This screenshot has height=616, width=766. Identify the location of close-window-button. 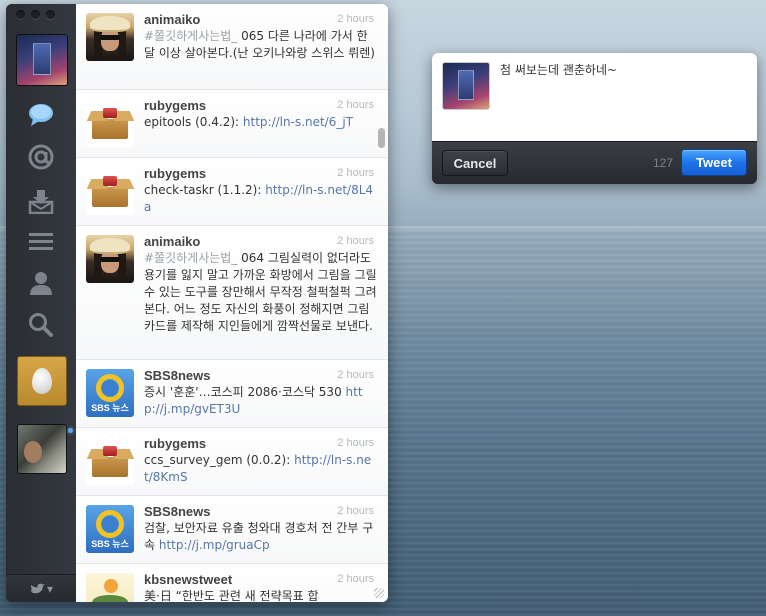
(20, 14).